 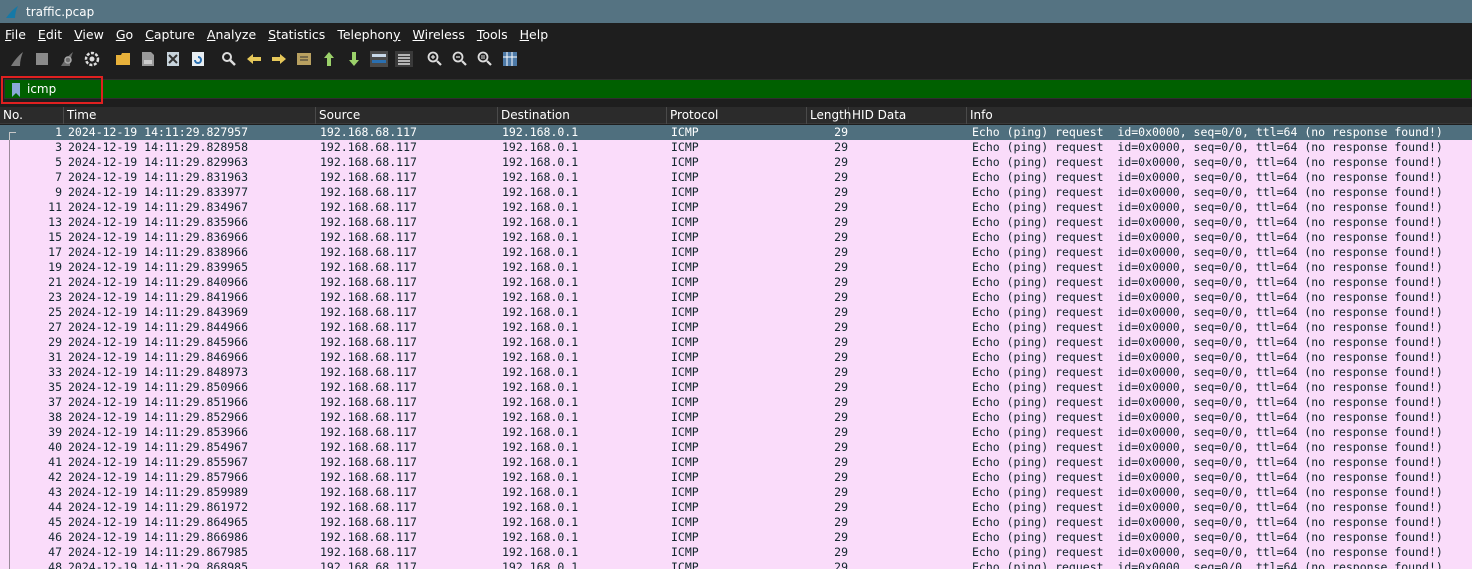 I want to click on column-header-protocol: Protocol, so click(x=737, y=115).